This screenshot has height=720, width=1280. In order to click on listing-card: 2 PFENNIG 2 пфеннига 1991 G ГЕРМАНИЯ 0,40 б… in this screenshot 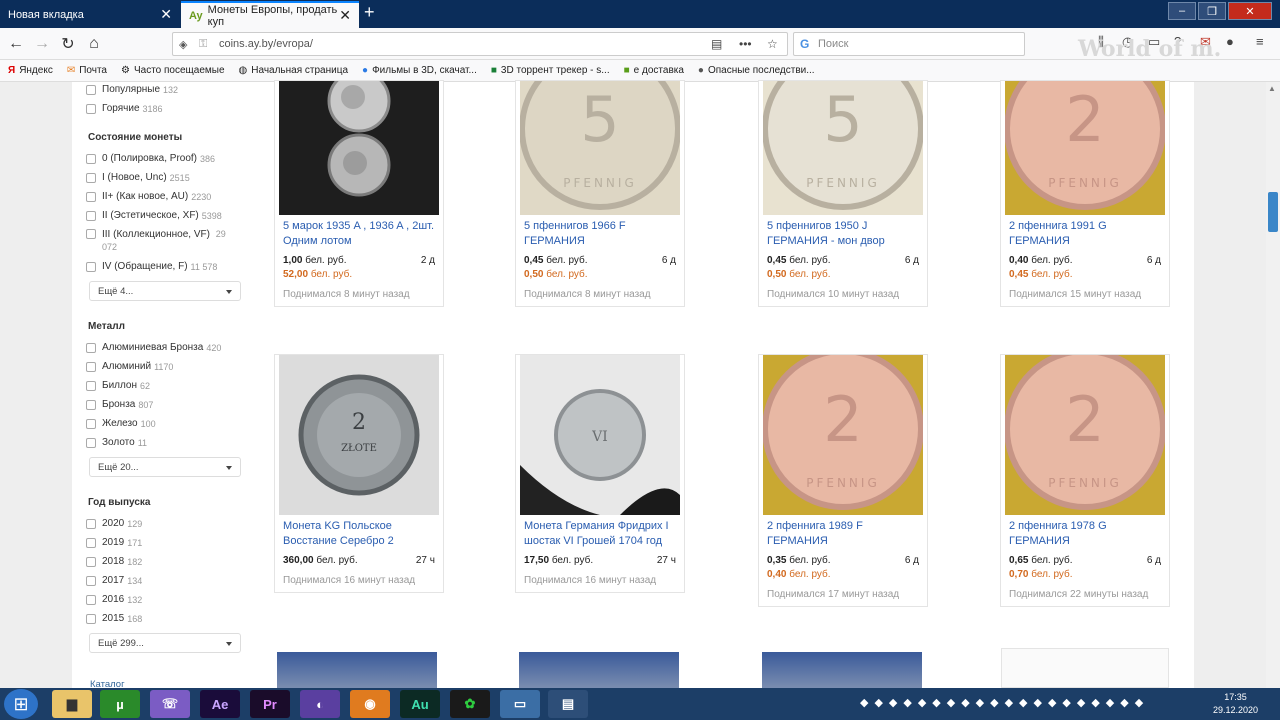, I will do `click(1085, 193)`.